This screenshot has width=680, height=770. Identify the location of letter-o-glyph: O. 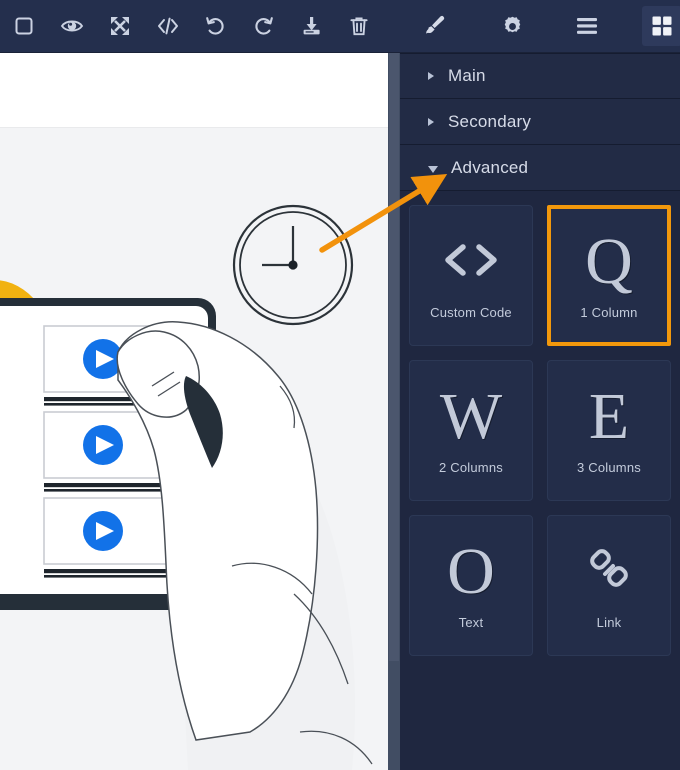
(471, 571).